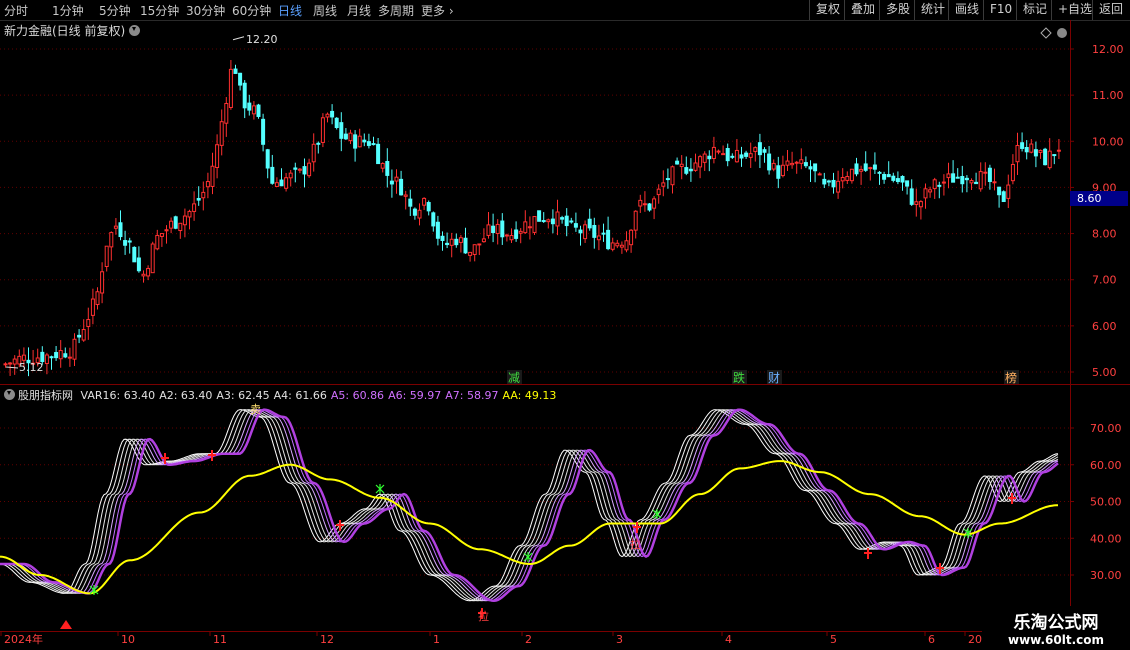 The width and height of the screenshot is (1130, 650). Describe the element at coordinates (1108, 49) in the screenshot. I see `price-tick-label: 12.00` at that location.